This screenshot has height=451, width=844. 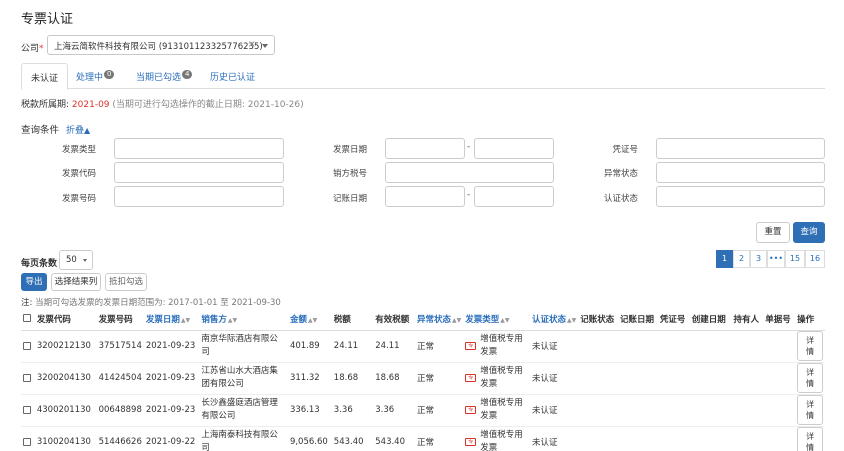 What do you see at coordinates (425, 196) in the screenshot?
I see `booking-date-start` at bounding box center [425, 196].